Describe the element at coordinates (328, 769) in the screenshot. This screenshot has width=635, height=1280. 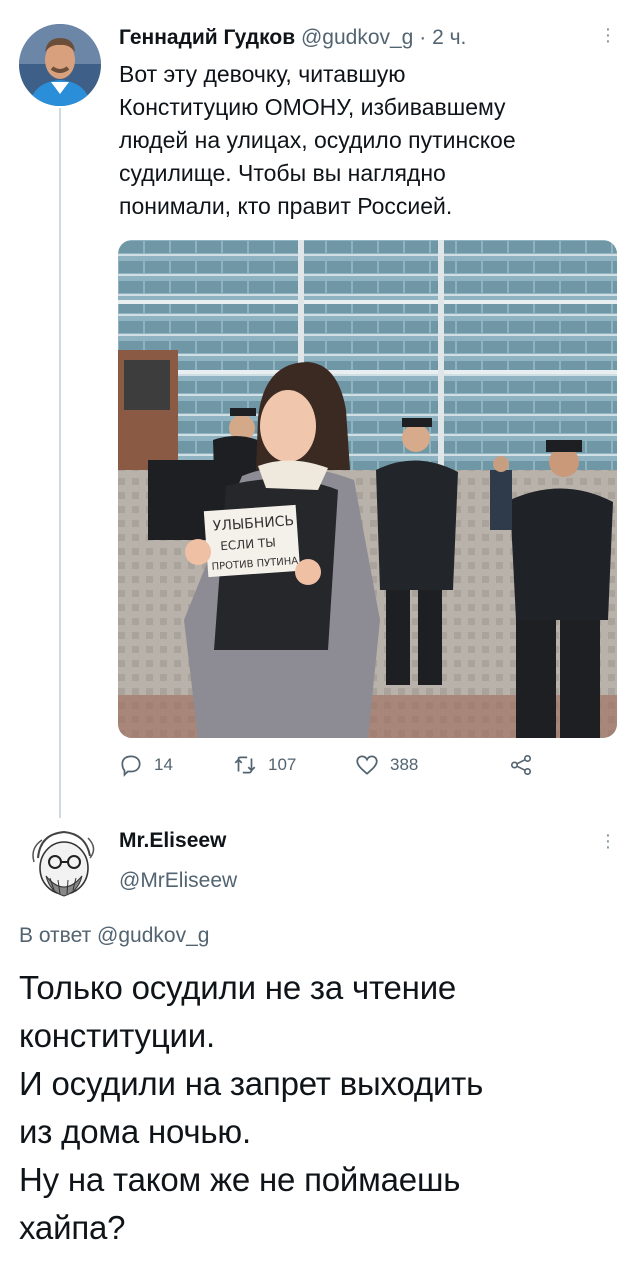
I see `tweet-actions: 14 107 388` at that location.